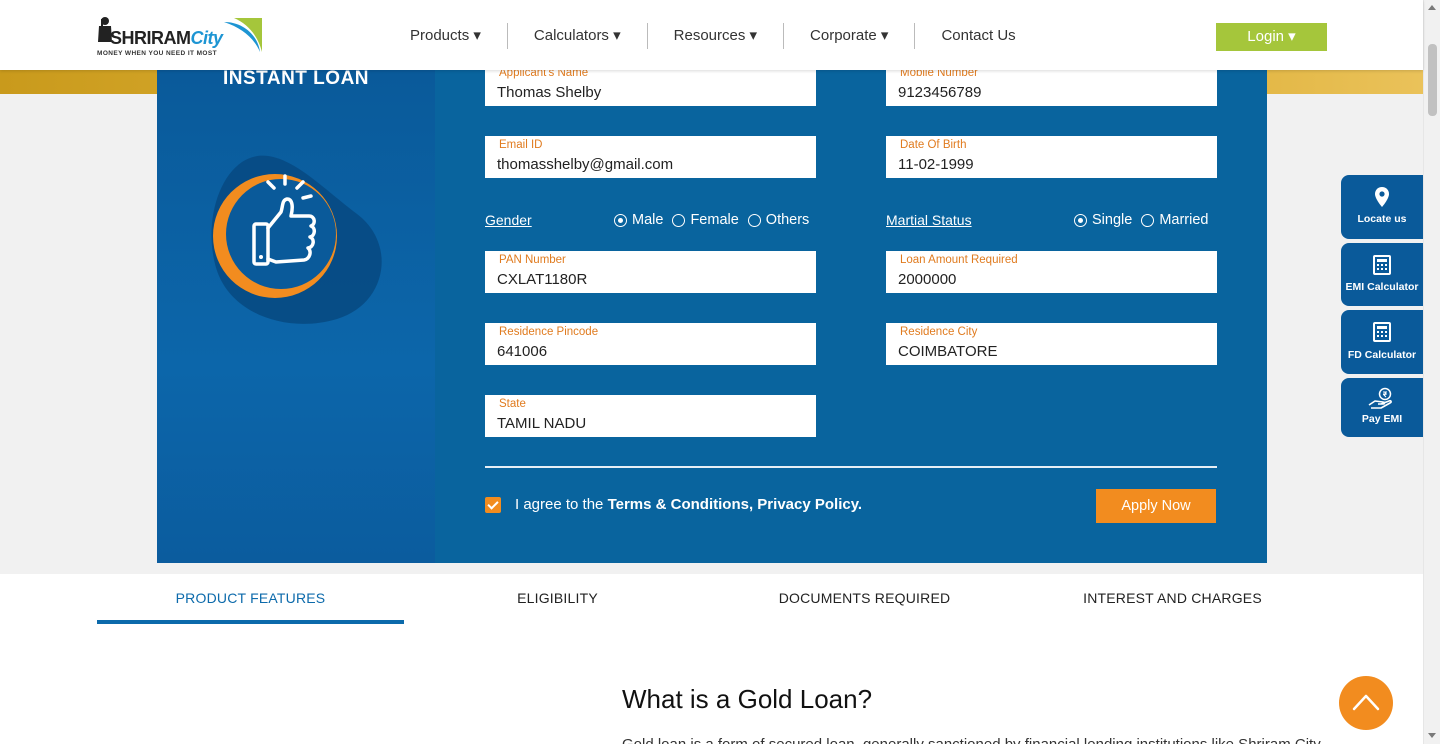 This screenshot has height=744, width=1440. What do you see at coordinates (296, 239) in the screenshot?
I see `thumbs-up-illustration-icon` at bounding box center [296, 239].